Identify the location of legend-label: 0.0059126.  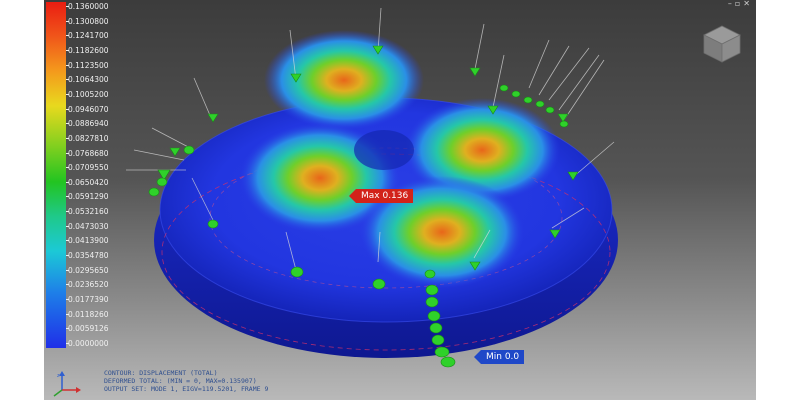
(88, 329).